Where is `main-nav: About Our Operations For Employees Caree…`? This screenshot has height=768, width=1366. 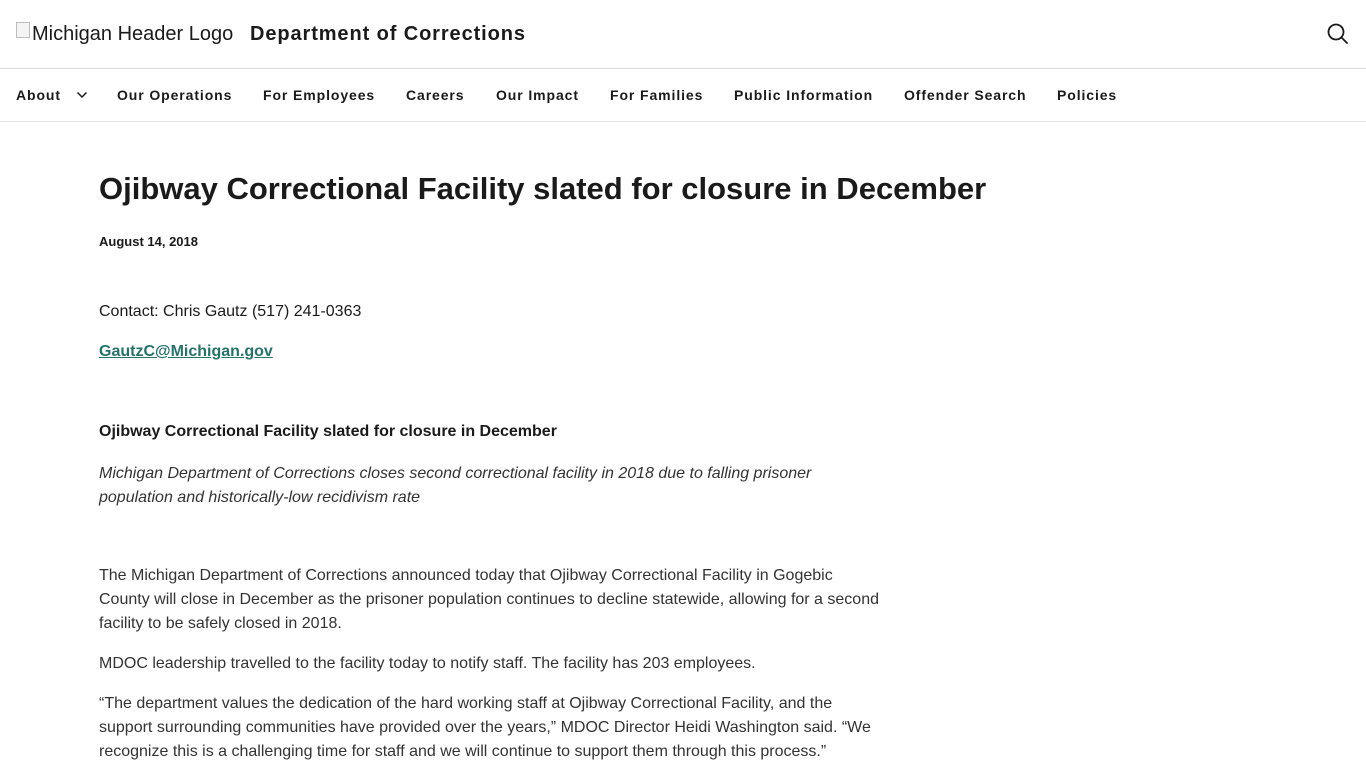
main-nav: About Our Operations For Employees Caree… is located at coordinates (683, 95).